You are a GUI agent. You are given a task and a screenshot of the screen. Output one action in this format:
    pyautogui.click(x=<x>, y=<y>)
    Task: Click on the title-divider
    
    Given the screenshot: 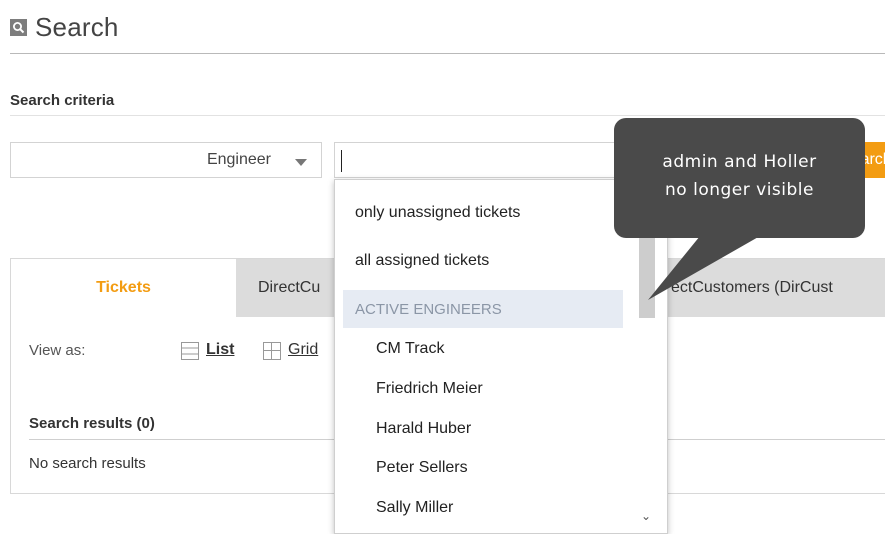 What is the action you would take?
    pyautogui.click(x=447, y=53)
    